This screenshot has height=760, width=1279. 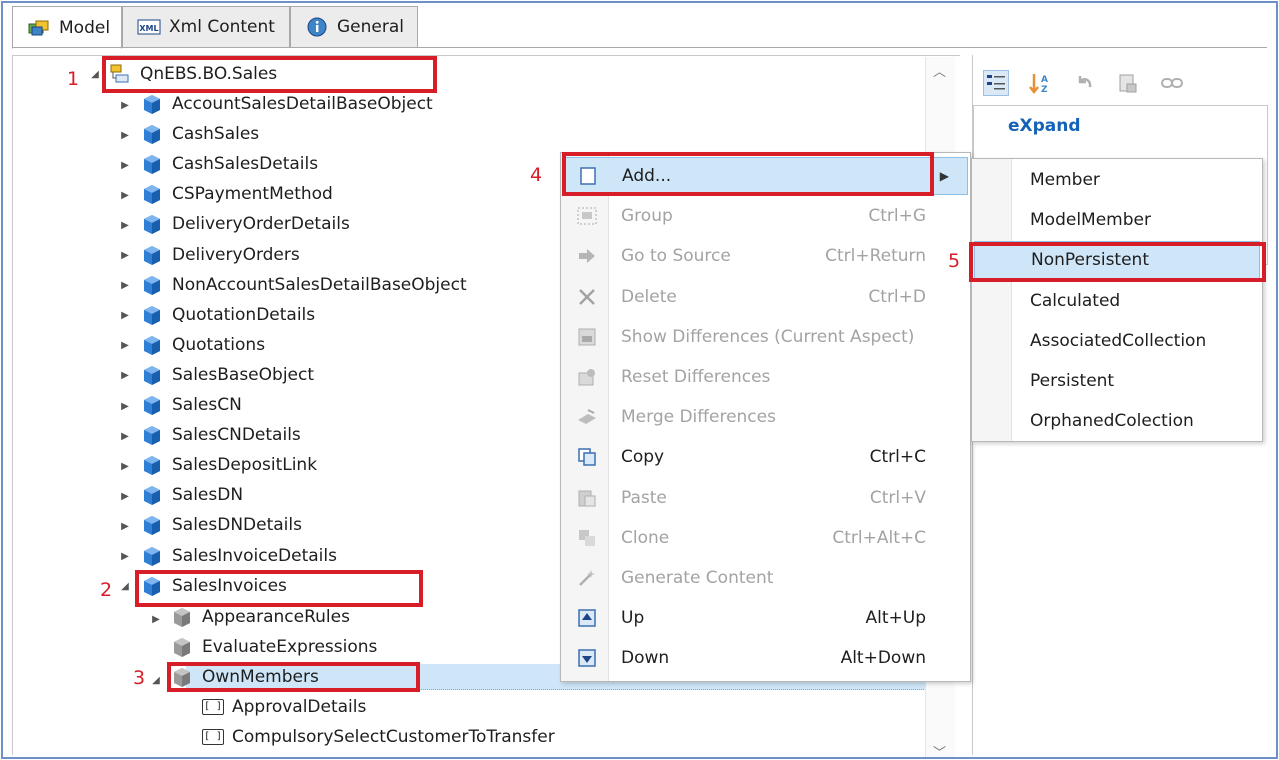 I want to click on info-icon, so click(x=317, y=27).